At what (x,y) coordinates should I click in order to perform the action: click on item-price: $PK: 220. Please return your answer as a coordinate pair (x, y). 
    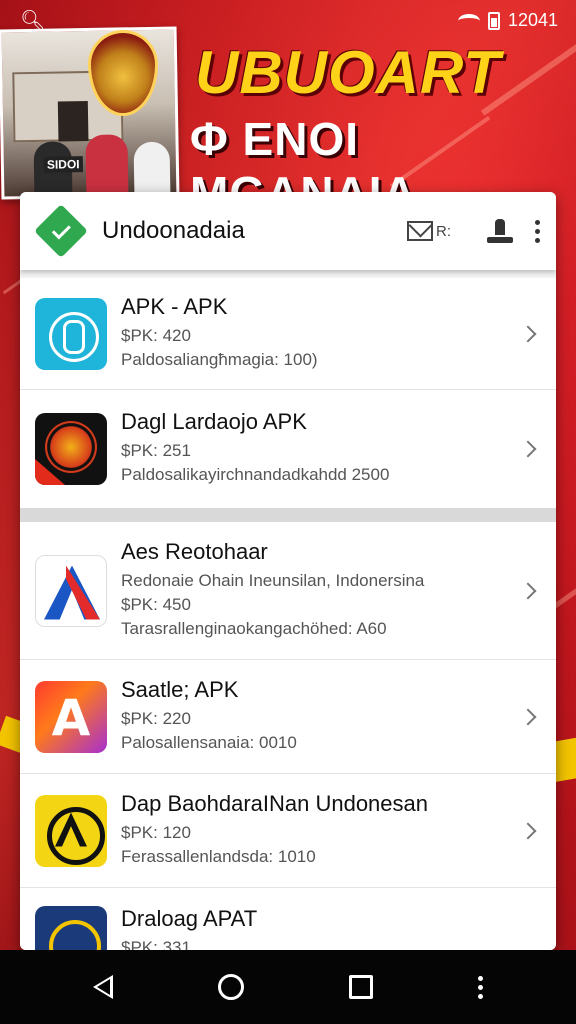
    Looking at the image, I should click on (156, 718).